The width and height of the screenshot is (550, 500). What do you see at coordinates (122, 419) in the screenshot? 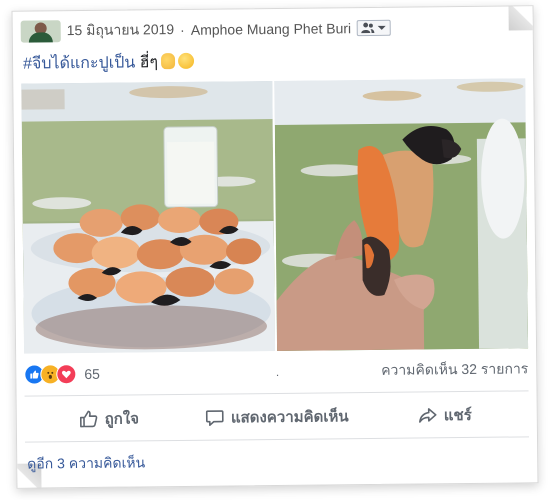
I see `like-label: ถูกใจ` at bounding box center [122, 419].